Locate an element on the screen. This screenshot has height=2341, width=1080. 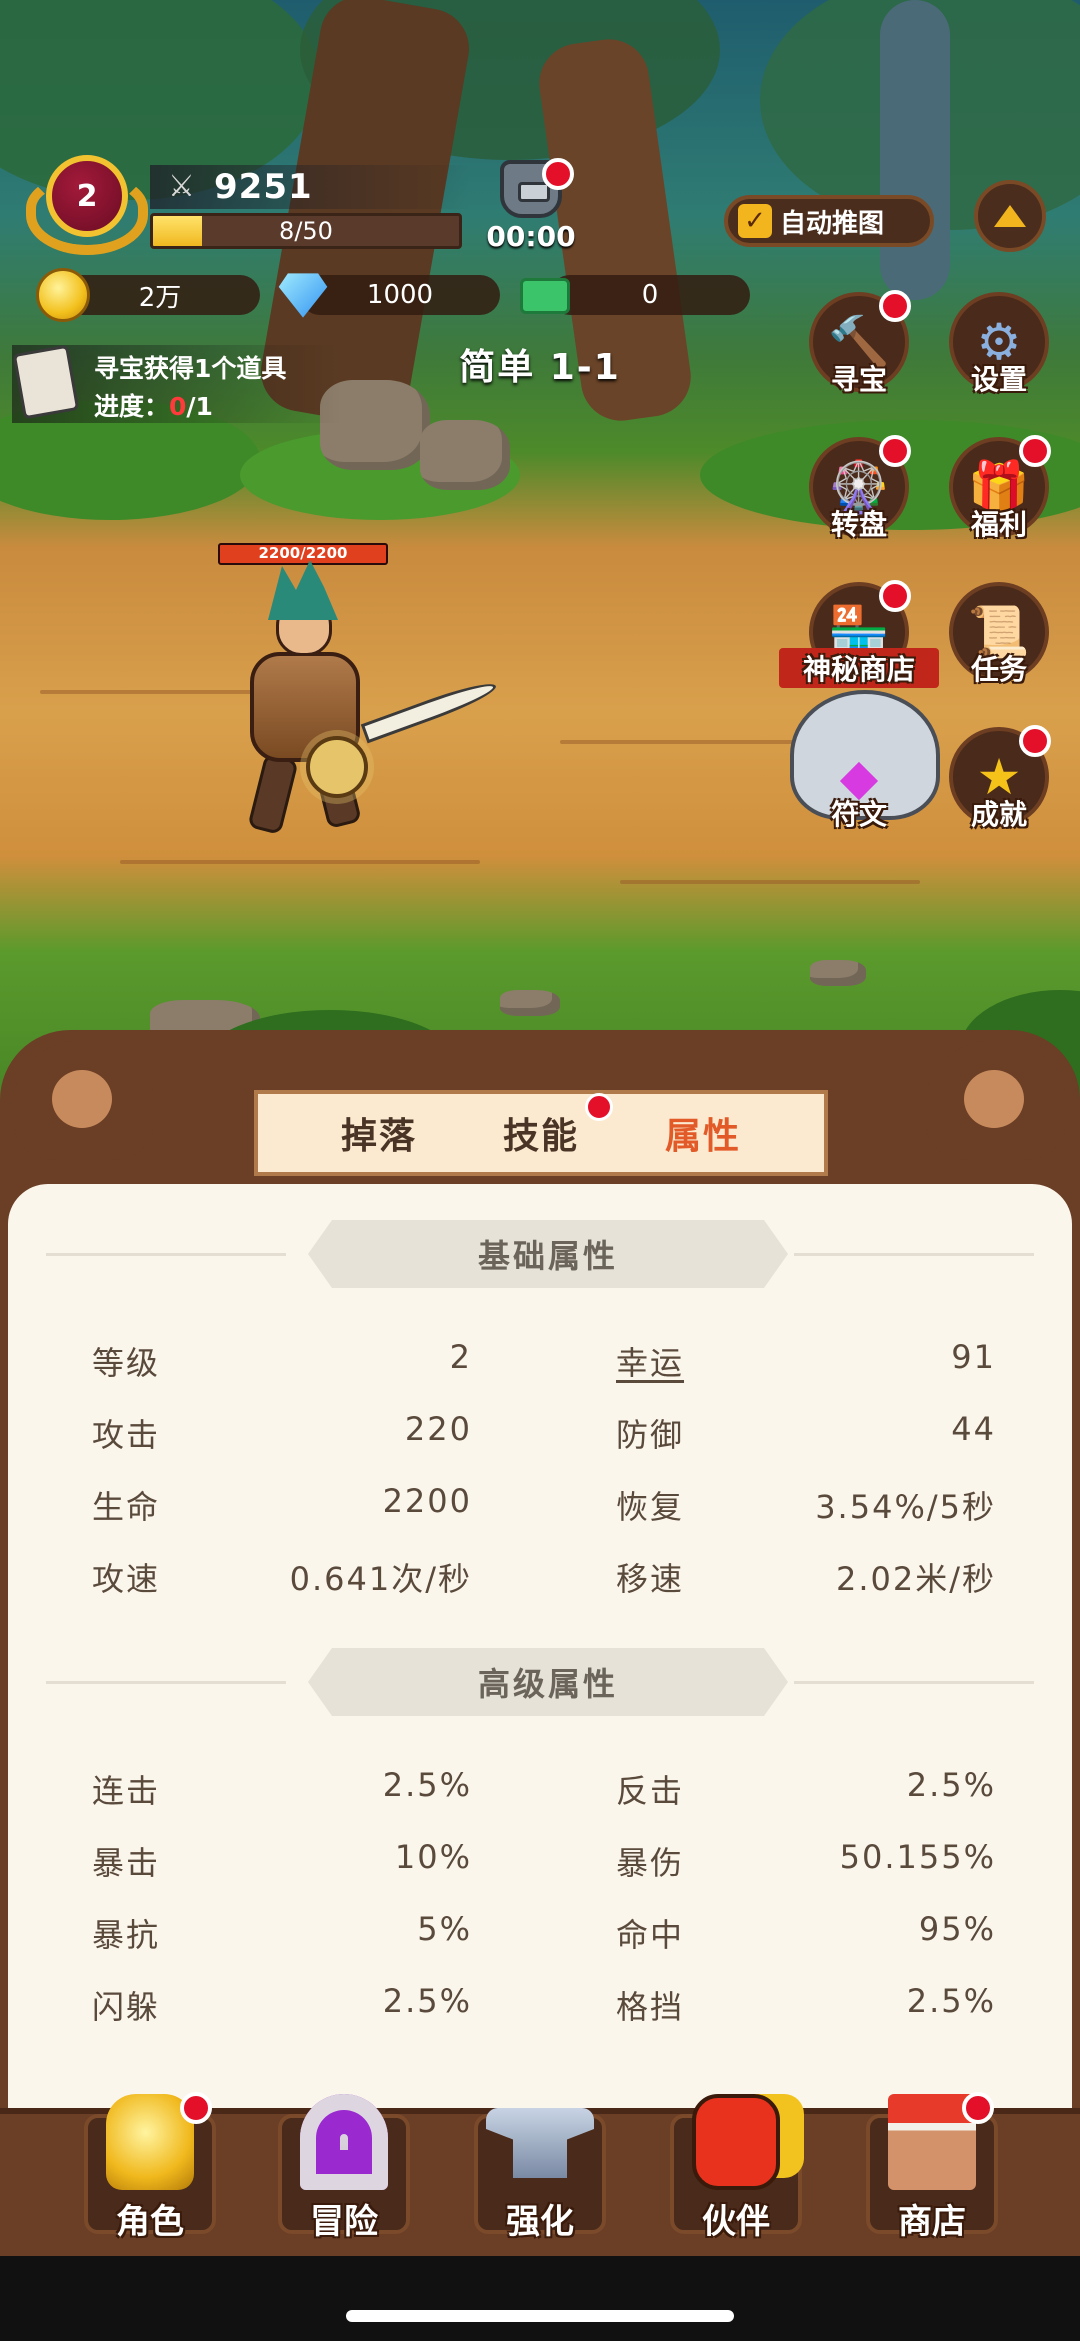
tab-label: 掉落 is located at coordinates (378, 1136).